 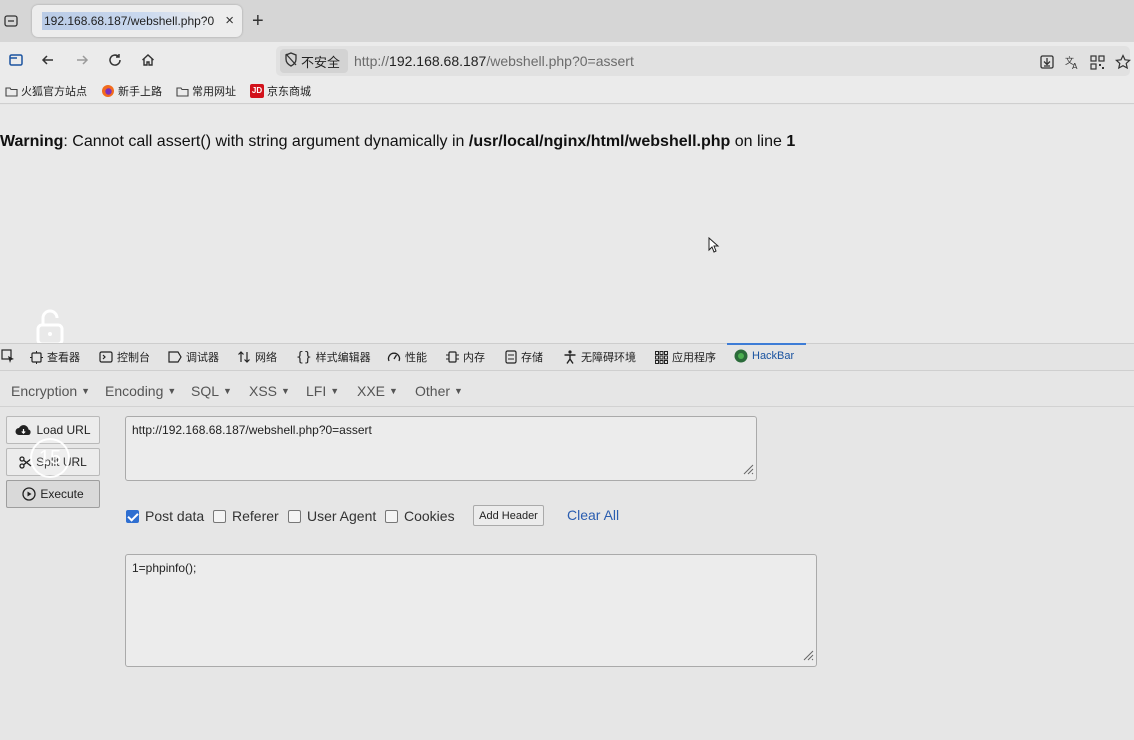 I want to click on tab-storage: 存储, so click(x=524, y=357).